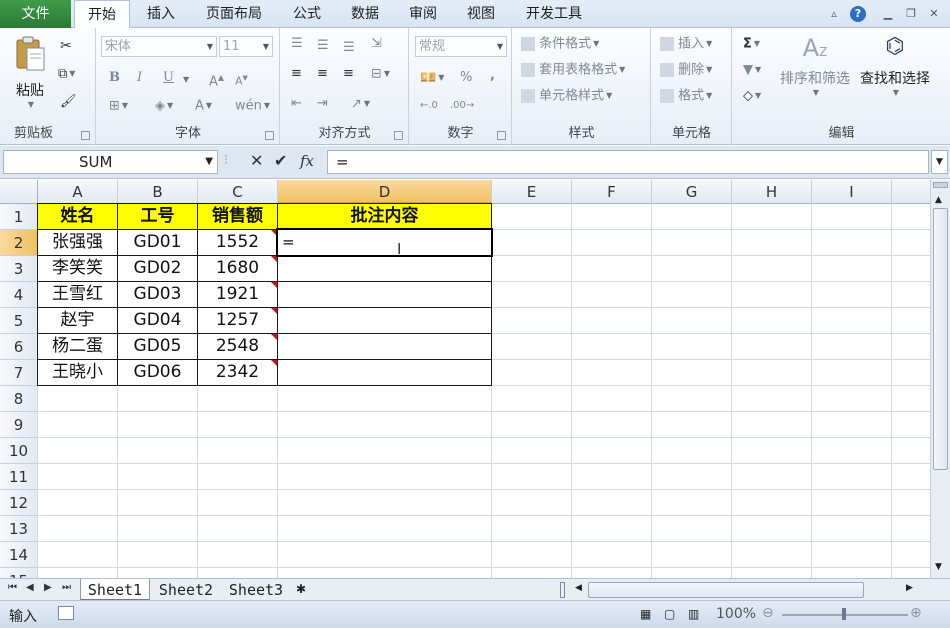  What do you see at coordinates (30, 74) in the screenshot?
I see `paste-button: 粘贴 ▼` at bounding box center [30, 74].